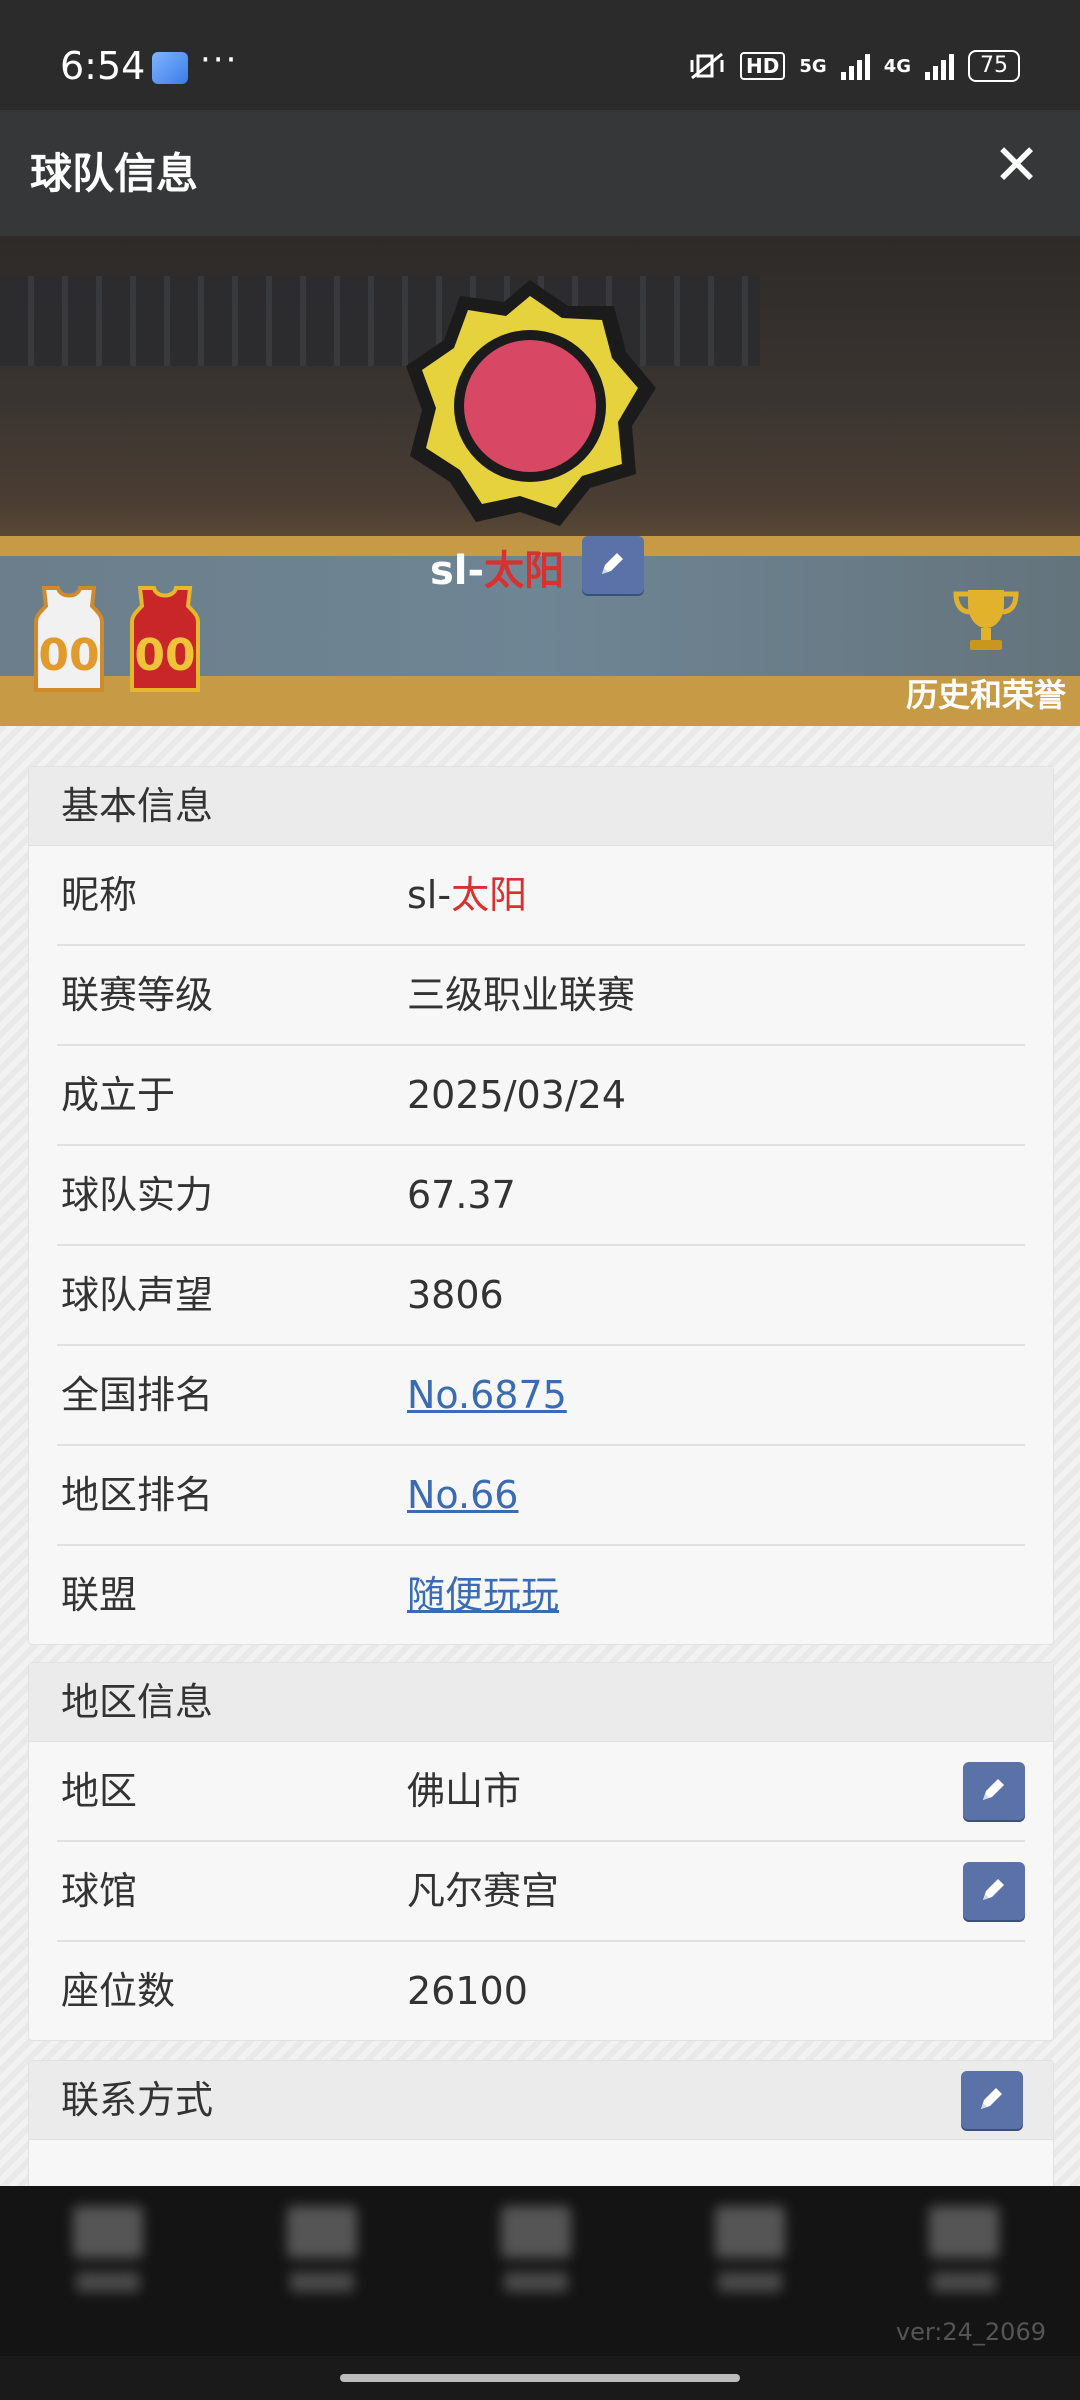  I want to click on home-jersey-number: 00, so click(68, 655).